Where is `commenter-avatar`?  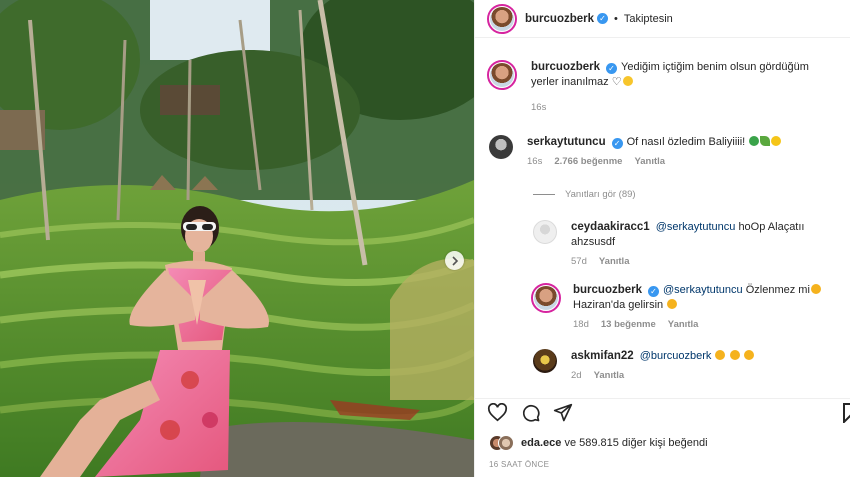 commenter-avatar is located at coordinates (501, 147).